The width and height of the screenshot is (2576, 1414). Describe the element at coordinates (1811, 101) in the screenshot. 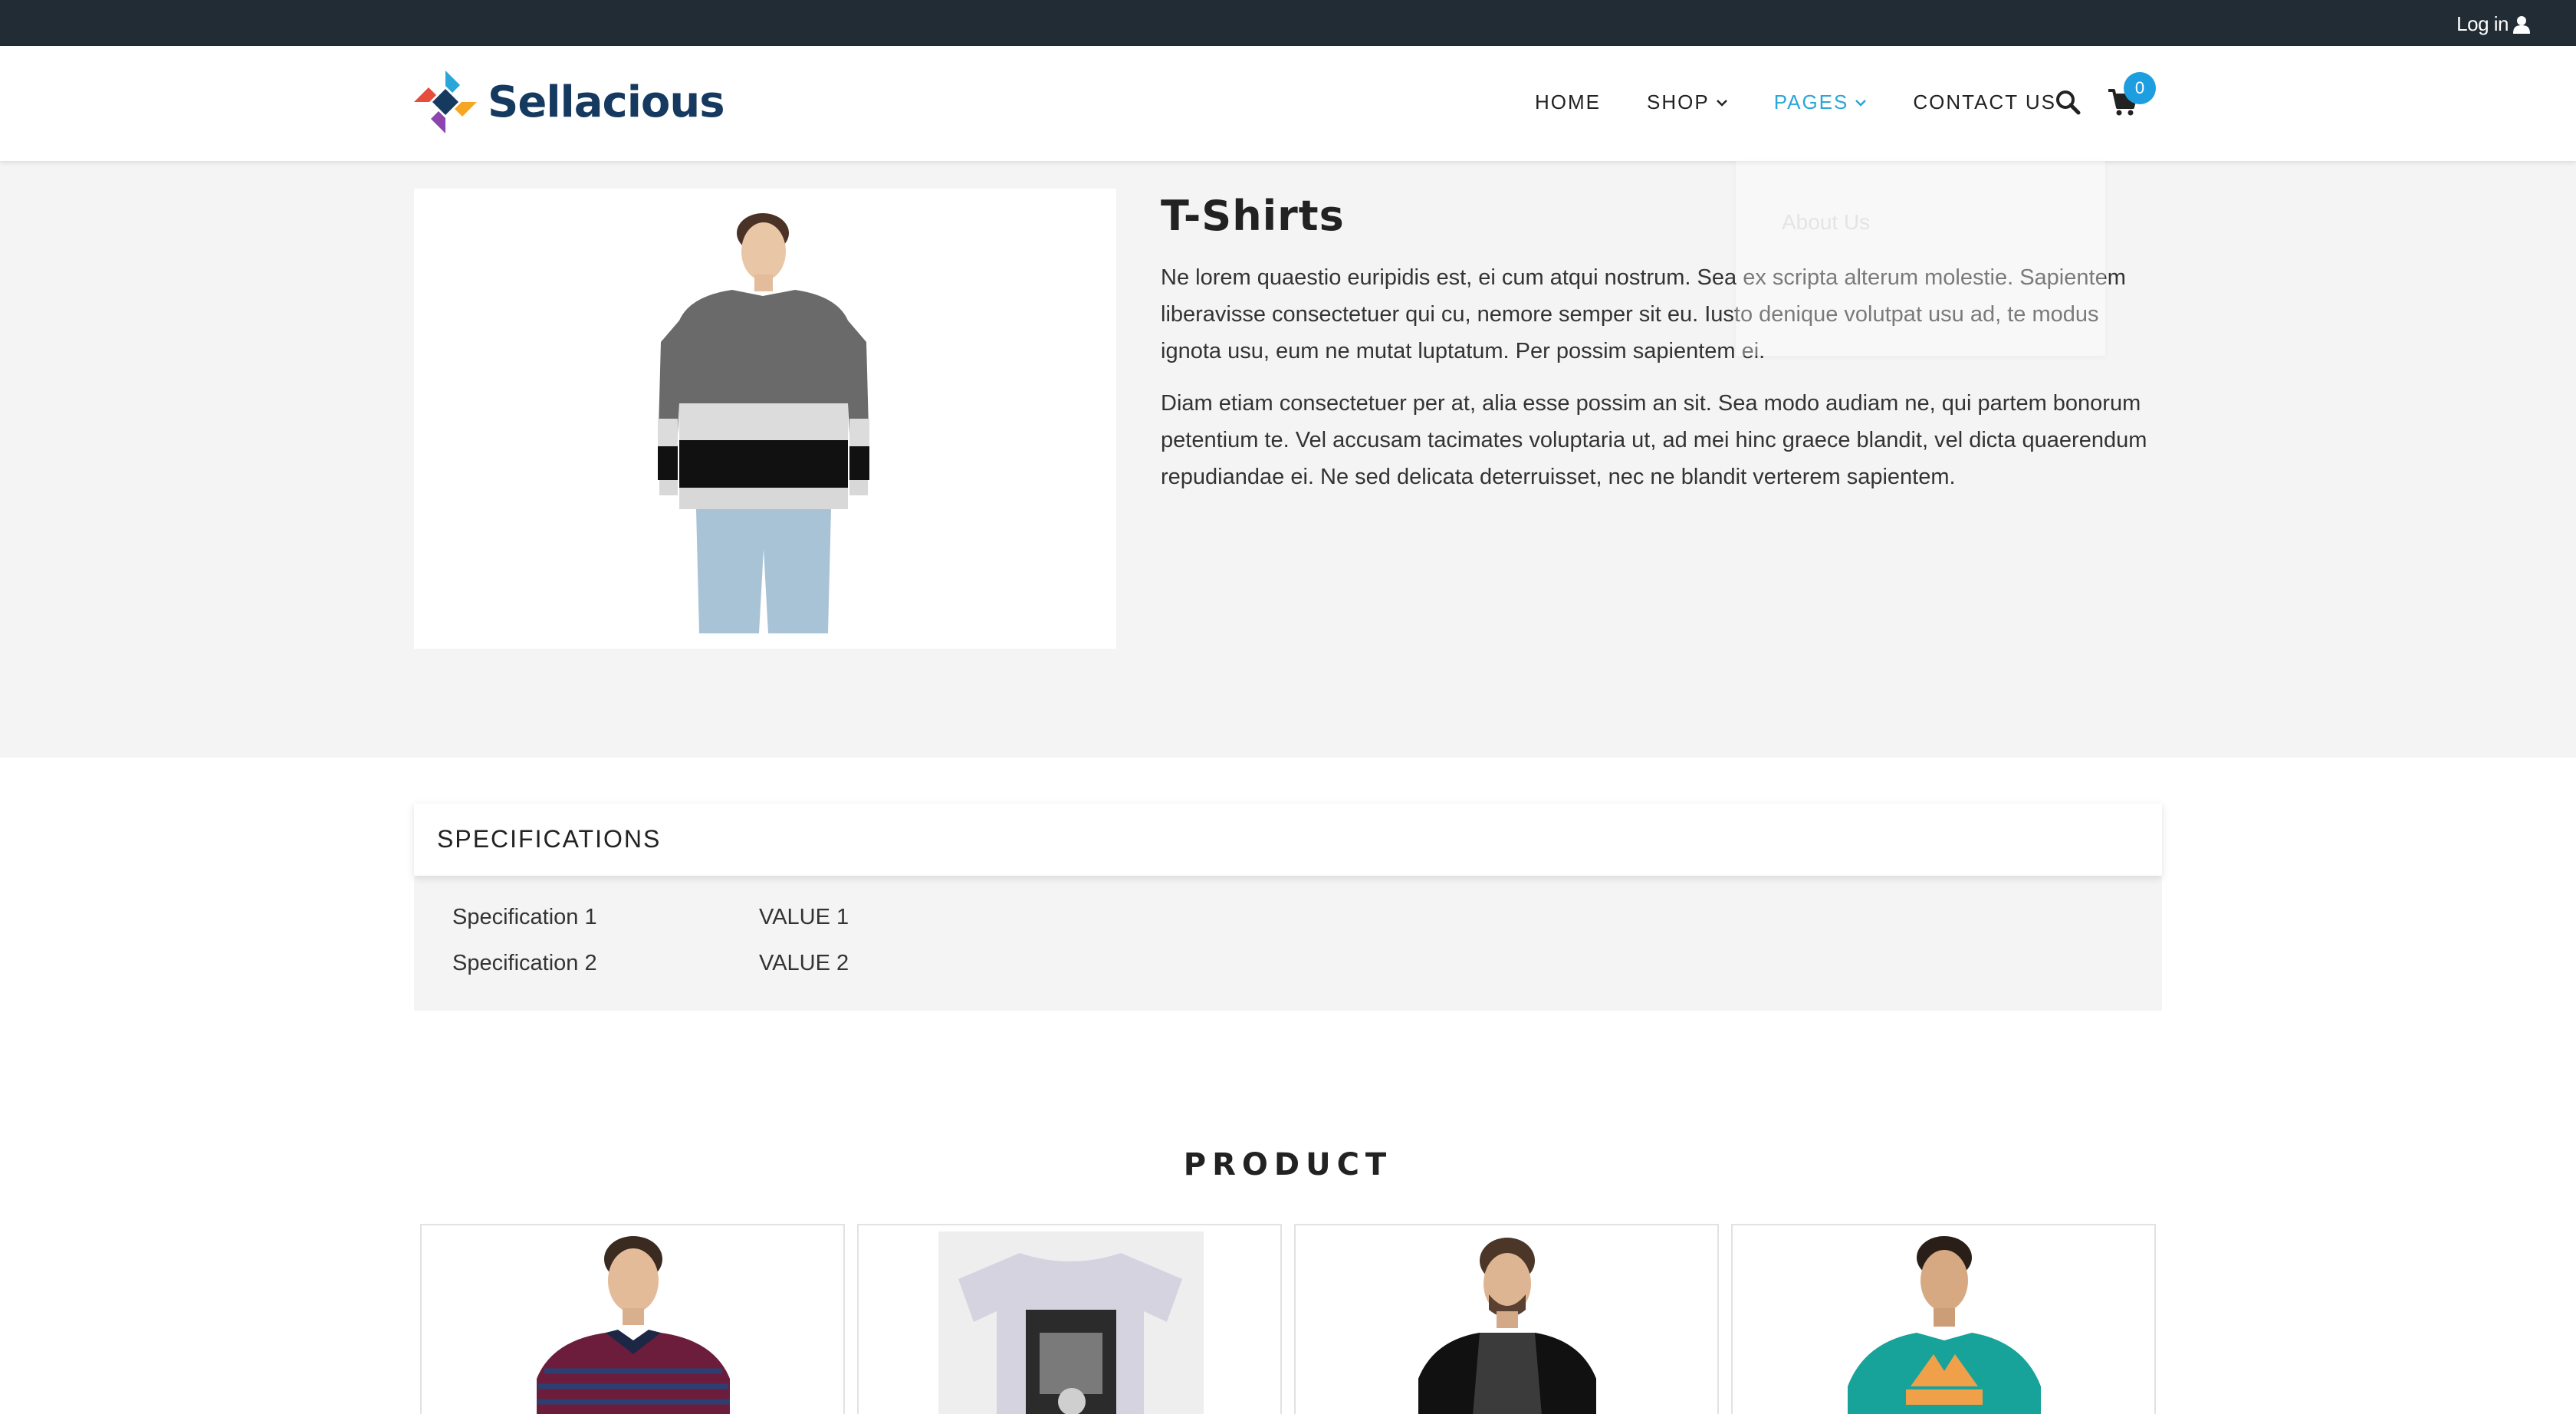

I see `nav-pages-label: PAGES` at that location.